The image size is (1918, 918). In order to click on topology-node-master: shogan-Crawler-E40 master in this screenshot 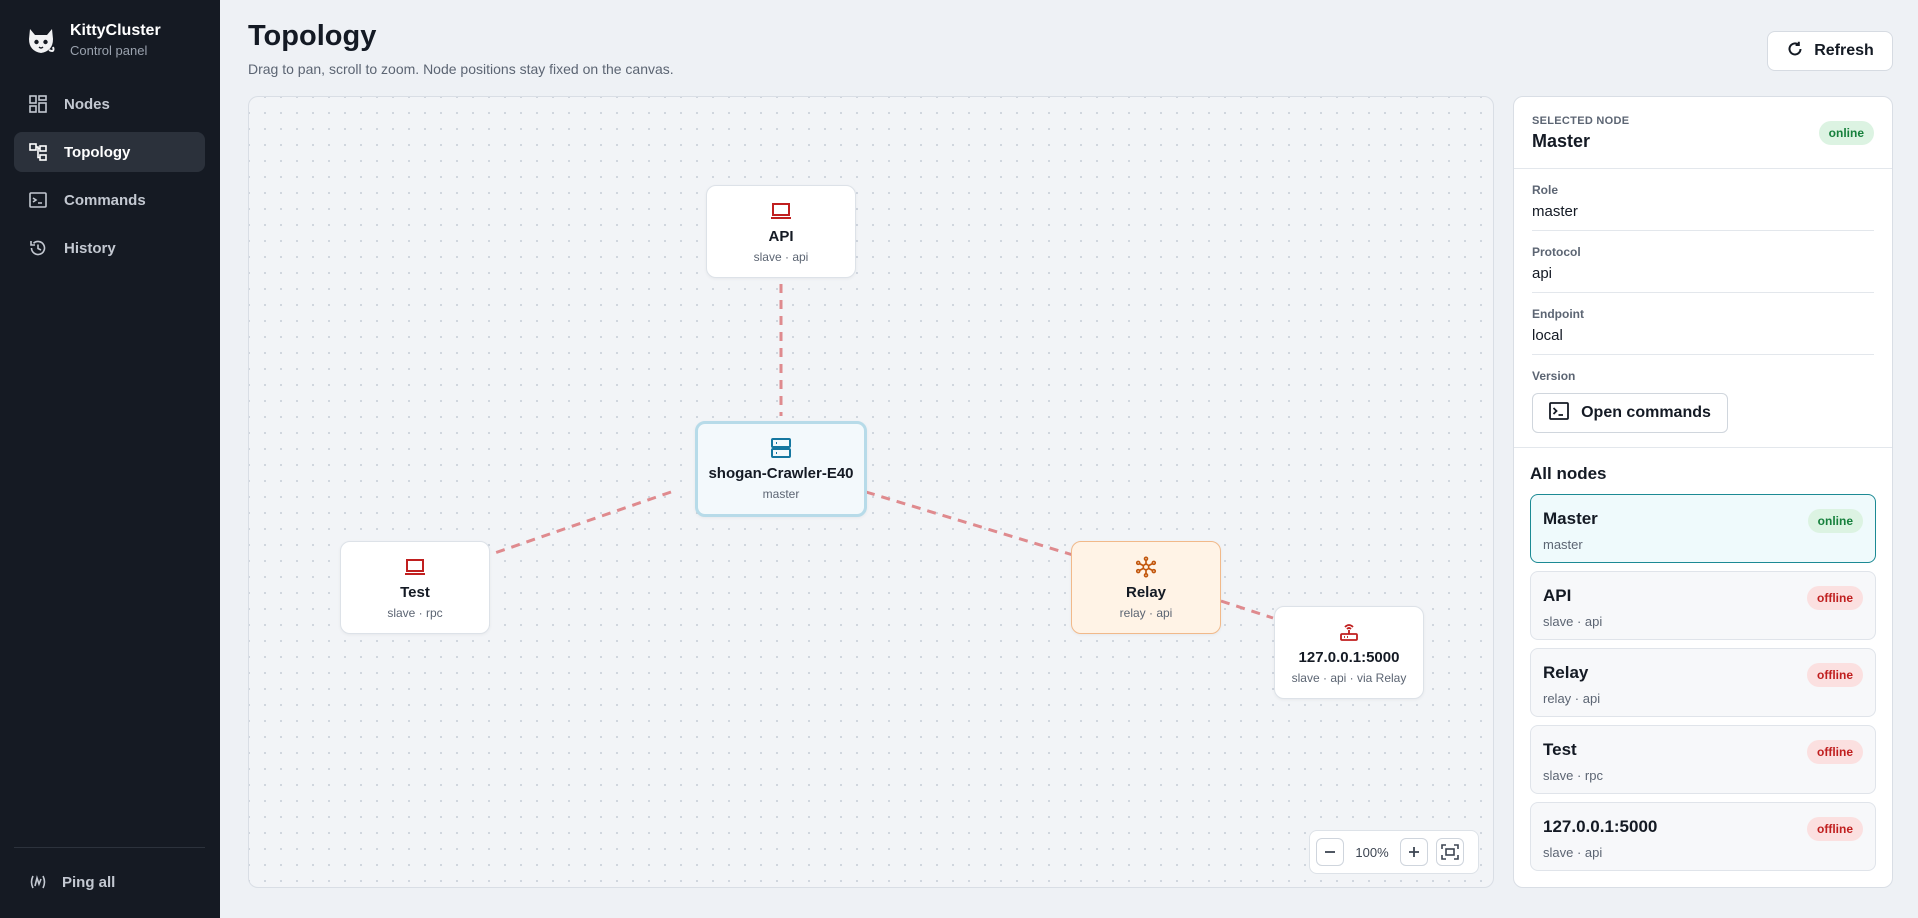, I will do `click(781, 469)`.